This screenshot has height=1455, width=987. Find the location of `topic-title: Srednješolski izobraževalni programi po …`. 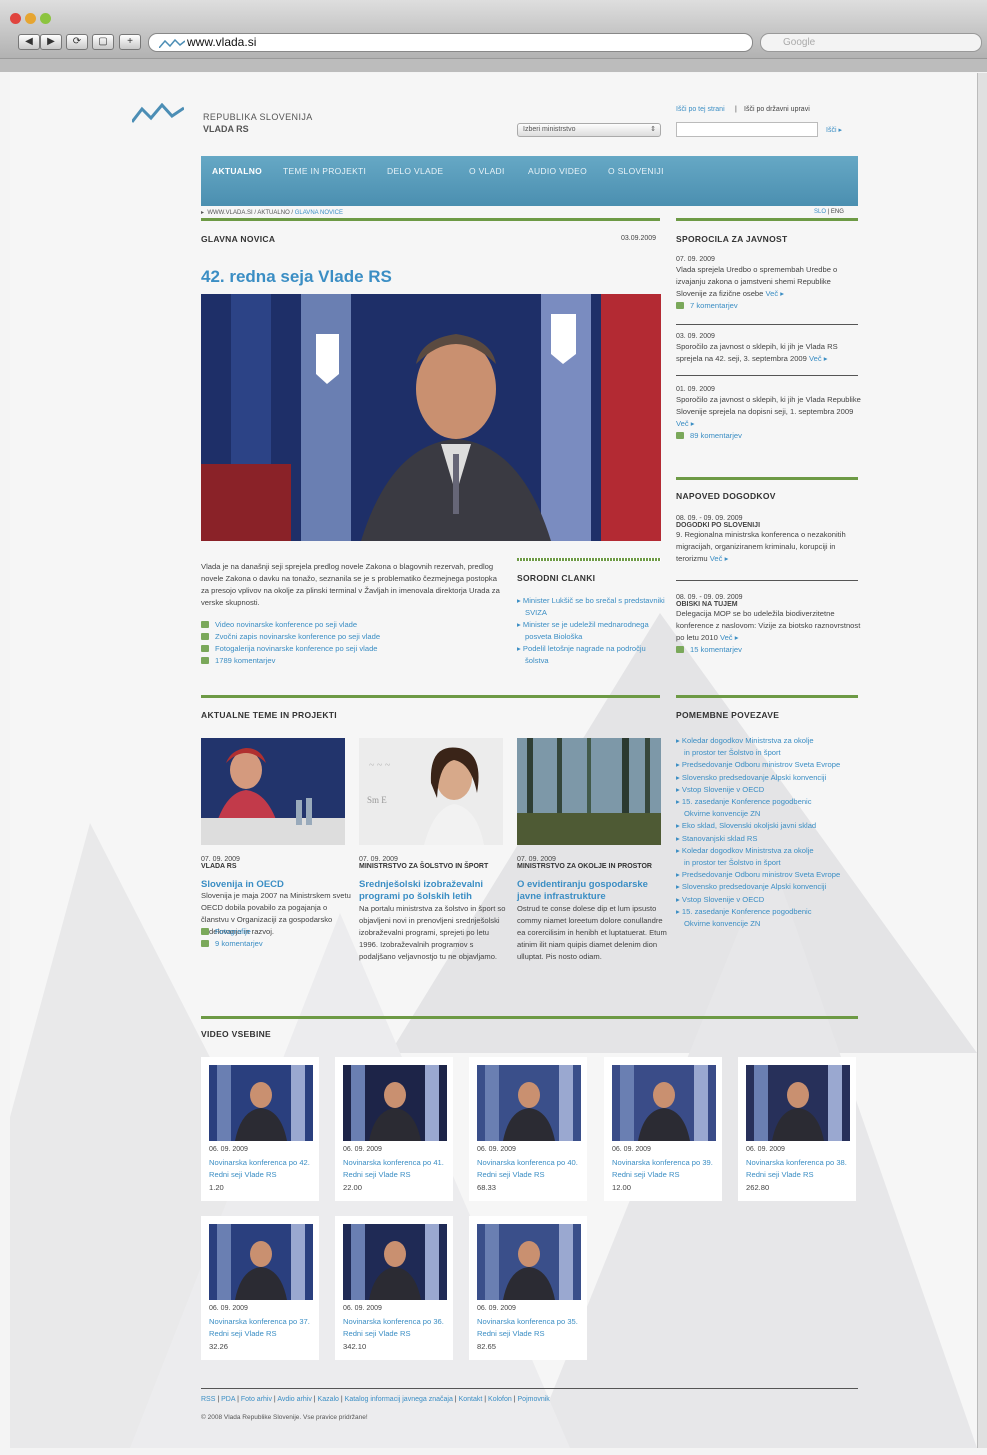

topic-title: Srednješolski izobraževalni programi po … is located at coordinates (434, 891).